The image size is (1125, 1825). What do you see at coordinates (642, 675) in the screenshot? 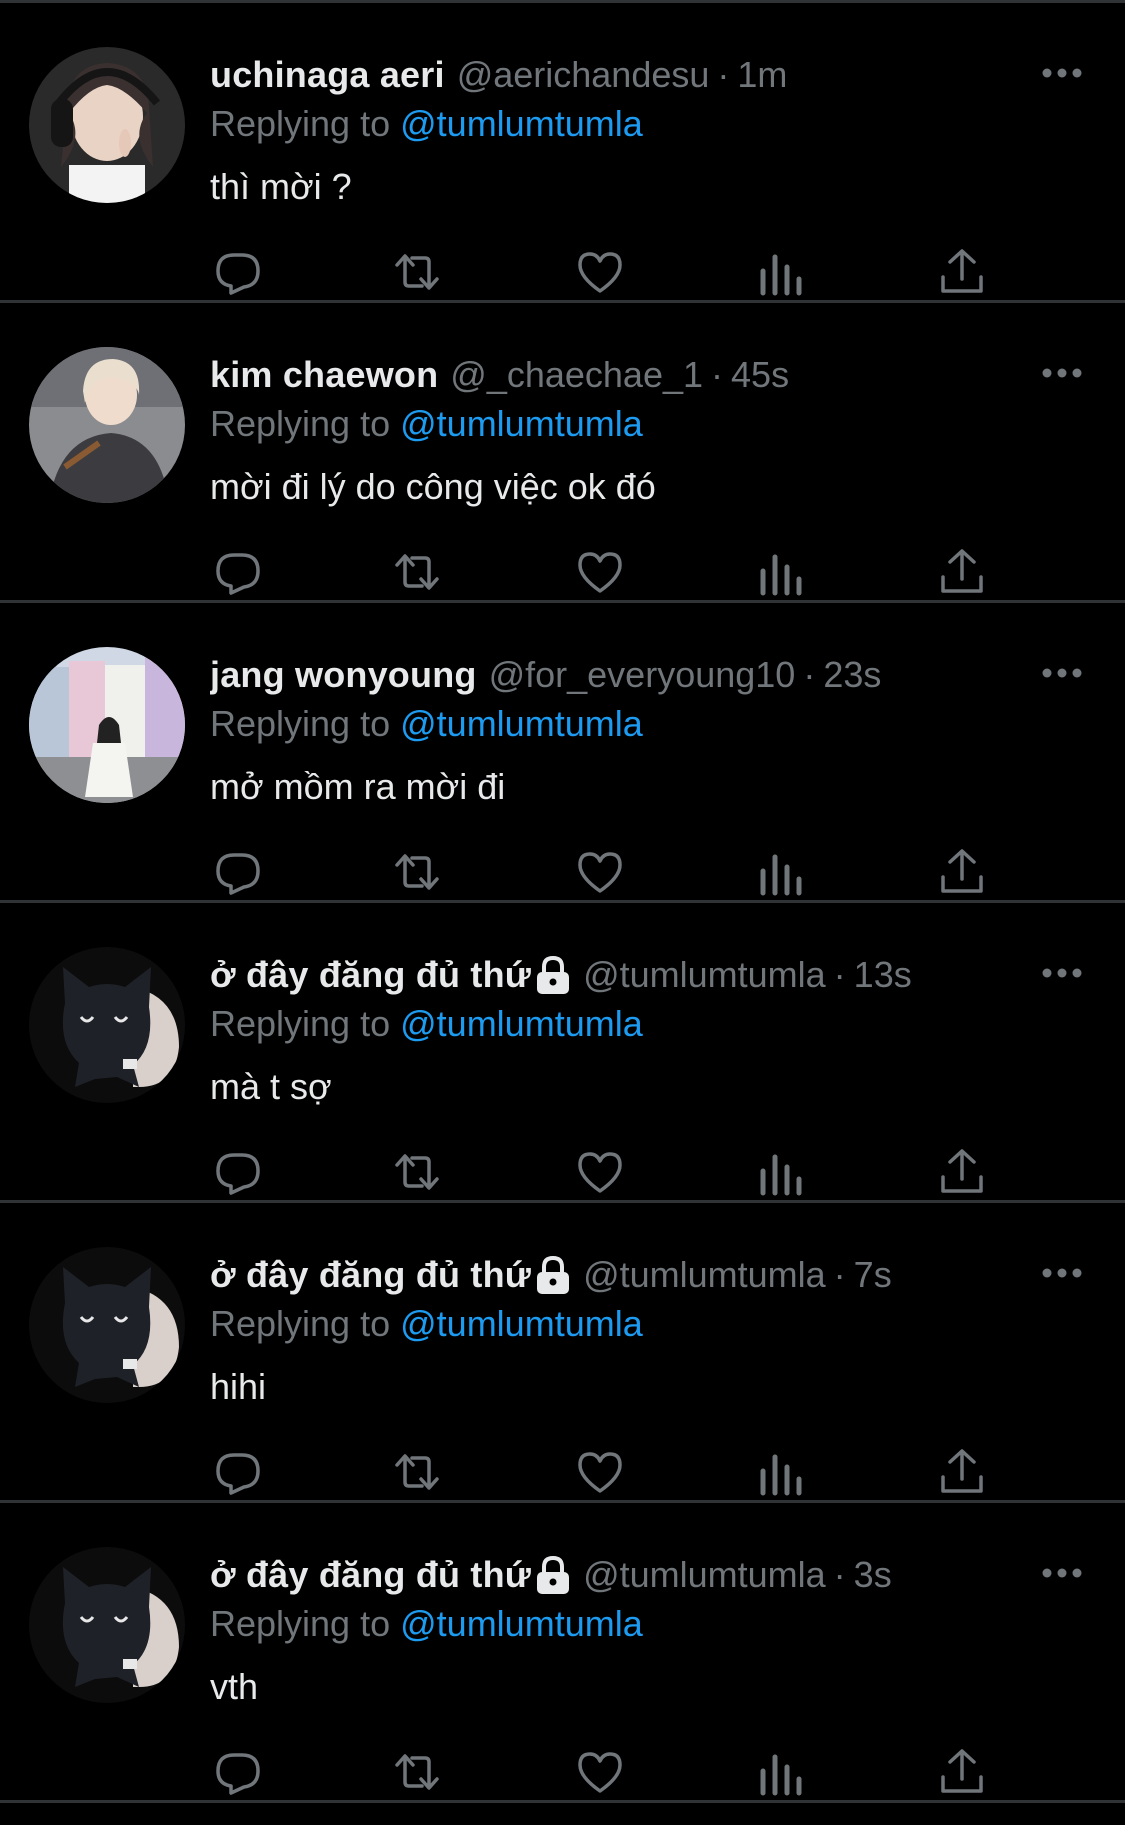
I see `user-handle: @for_everyoung10` at bounding box center [642, 675].